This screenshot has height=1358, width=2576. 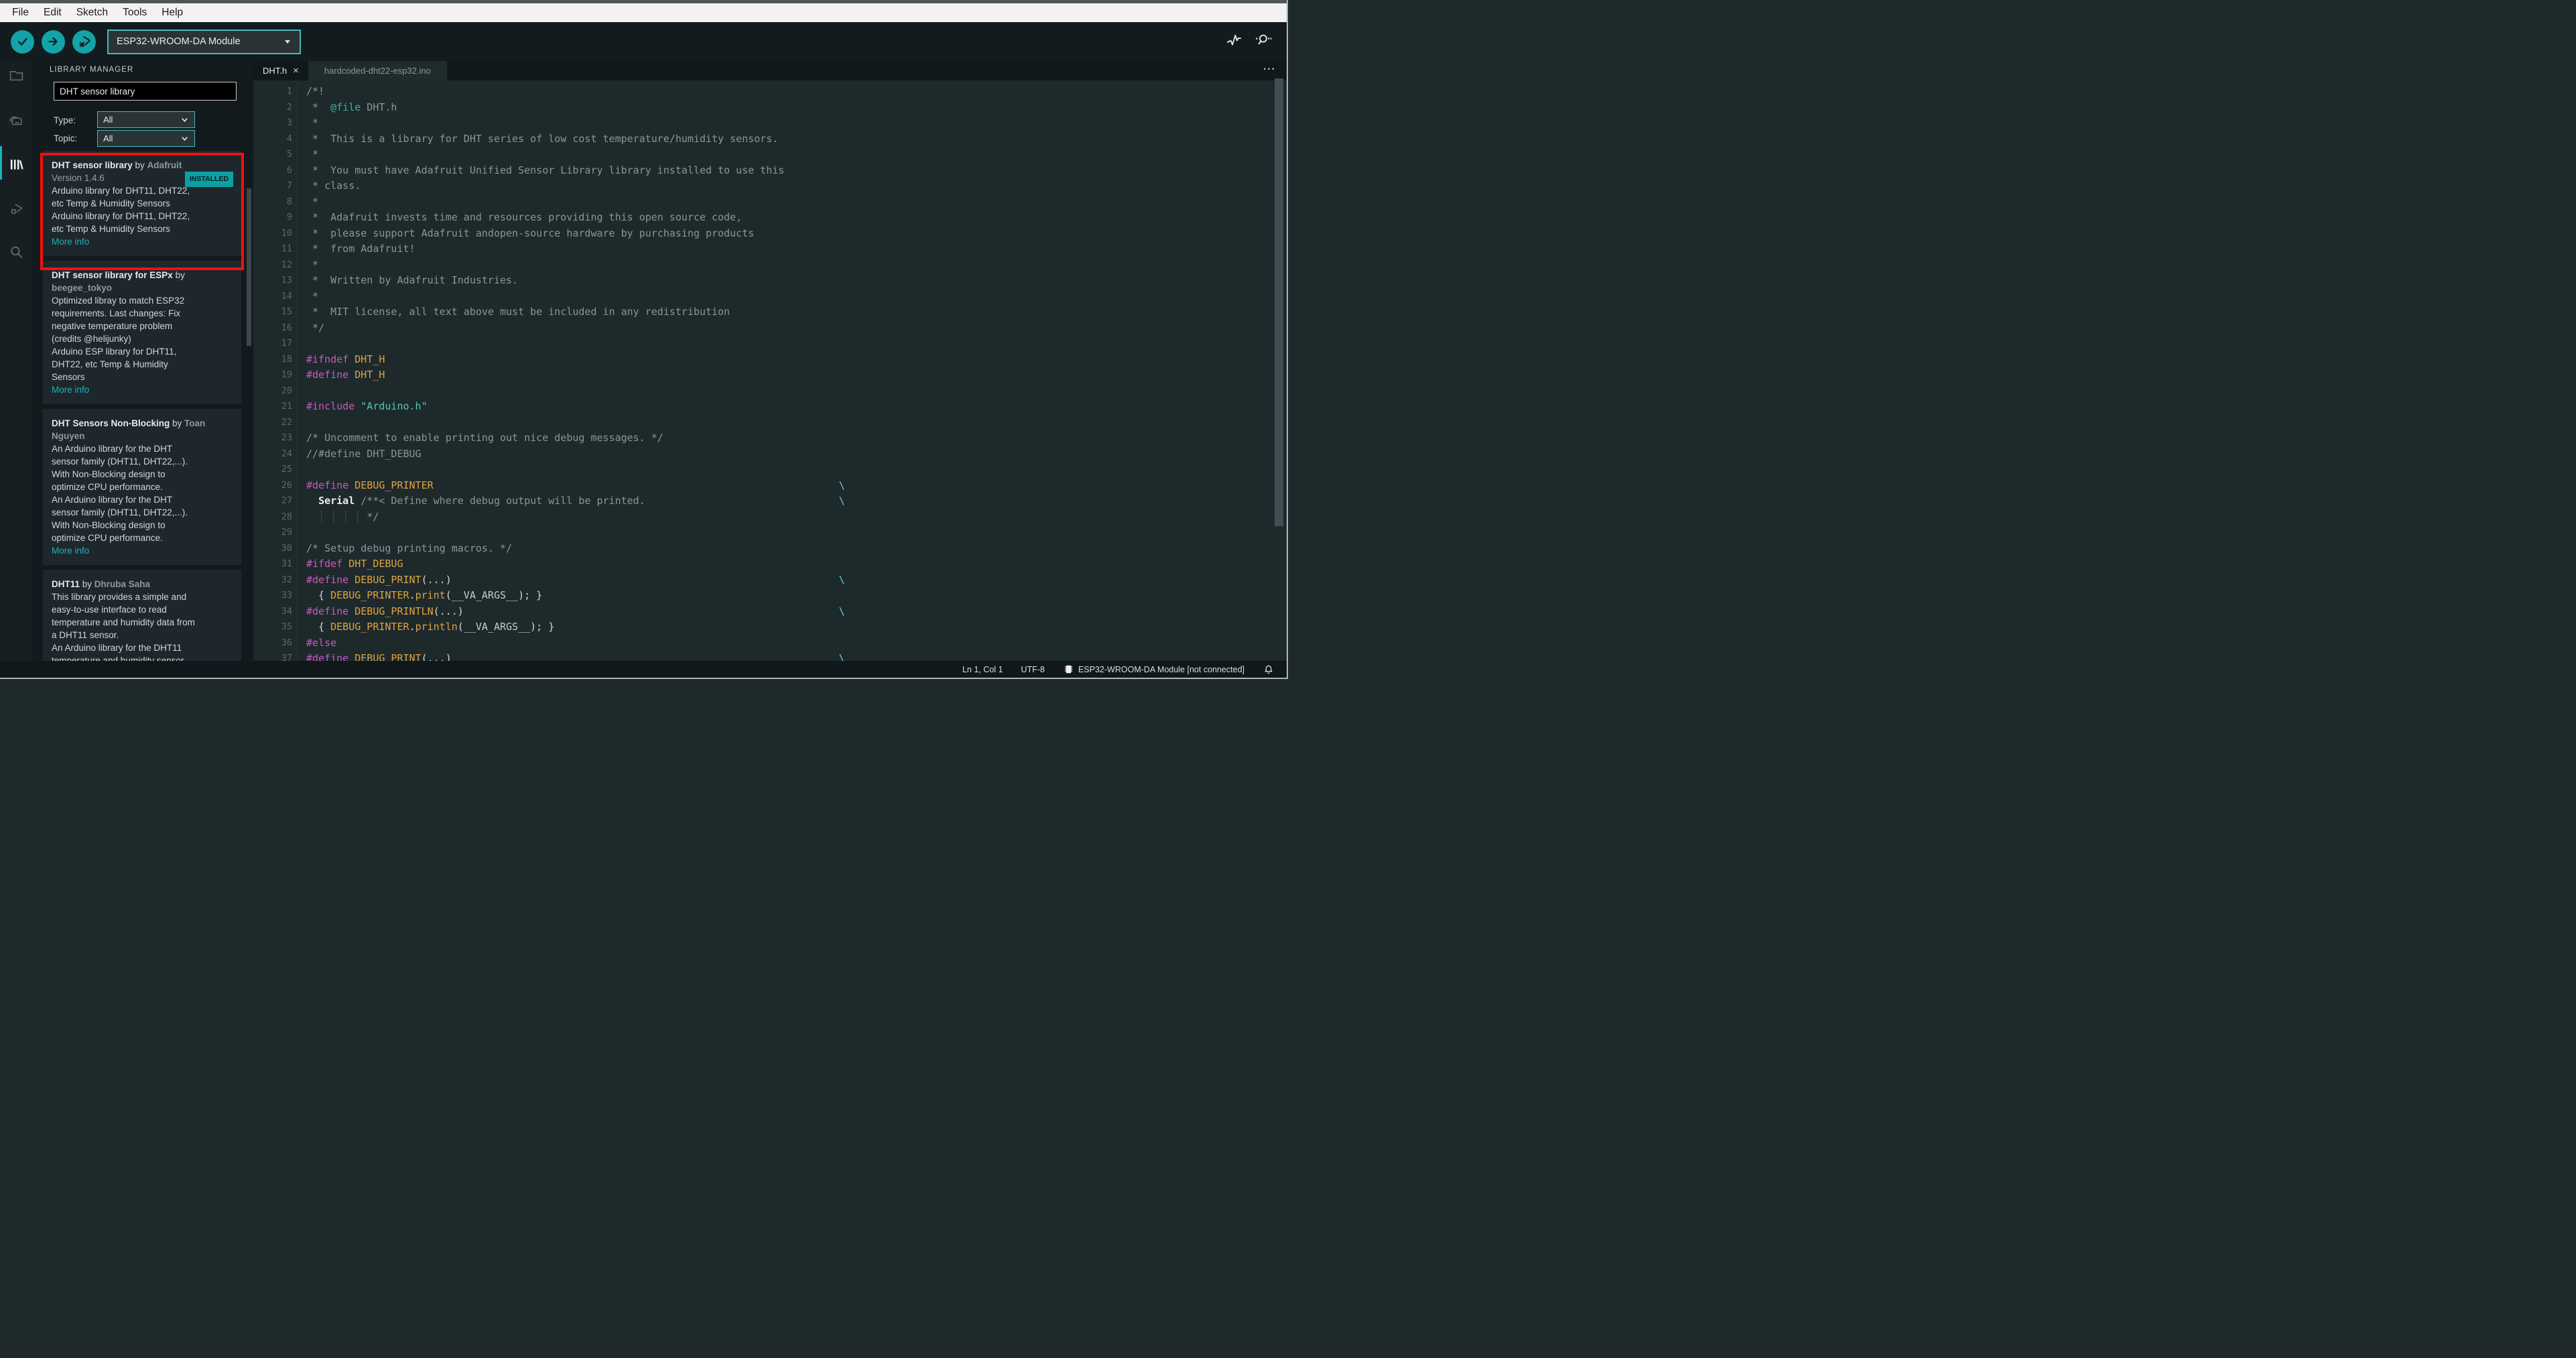 I want to click on serial-plotter-button, so click(x=1234, y=41).